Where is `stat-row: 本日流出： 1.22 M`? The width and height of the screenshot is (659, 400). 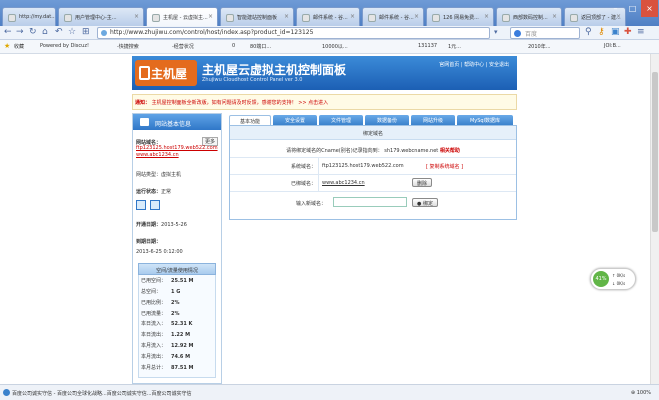
stat-row: 本日流出： 1.22 M is located at coordinates (177, 336).